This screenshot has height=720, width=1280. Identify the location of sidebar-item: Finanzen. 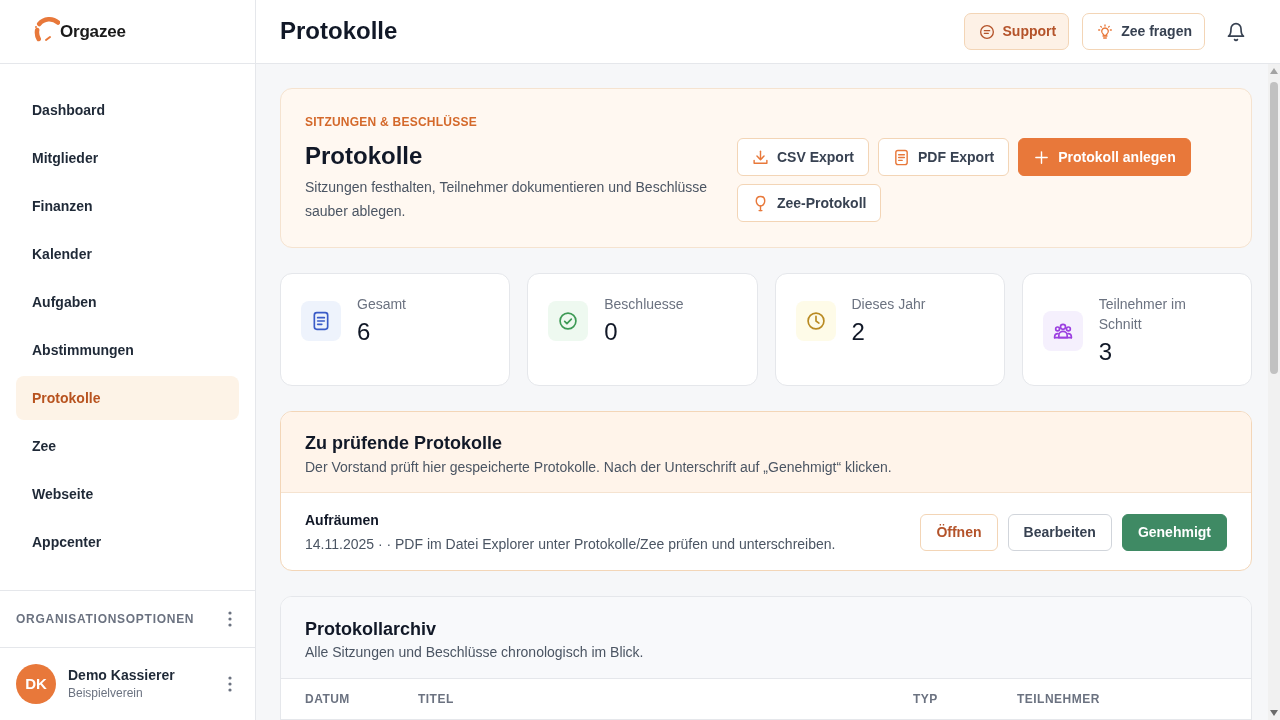
(127, 206).